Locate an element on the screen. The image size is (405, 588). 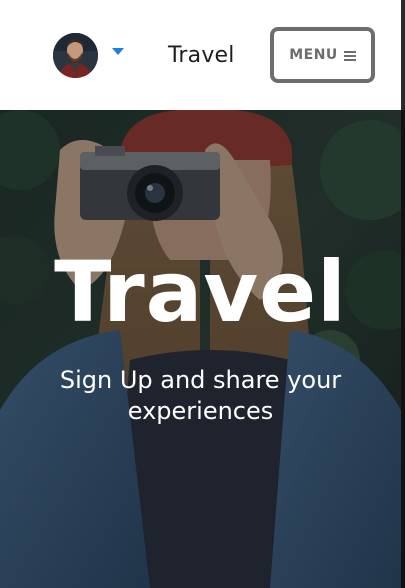
menu-button: MENU is located at coordinates (322, 55).